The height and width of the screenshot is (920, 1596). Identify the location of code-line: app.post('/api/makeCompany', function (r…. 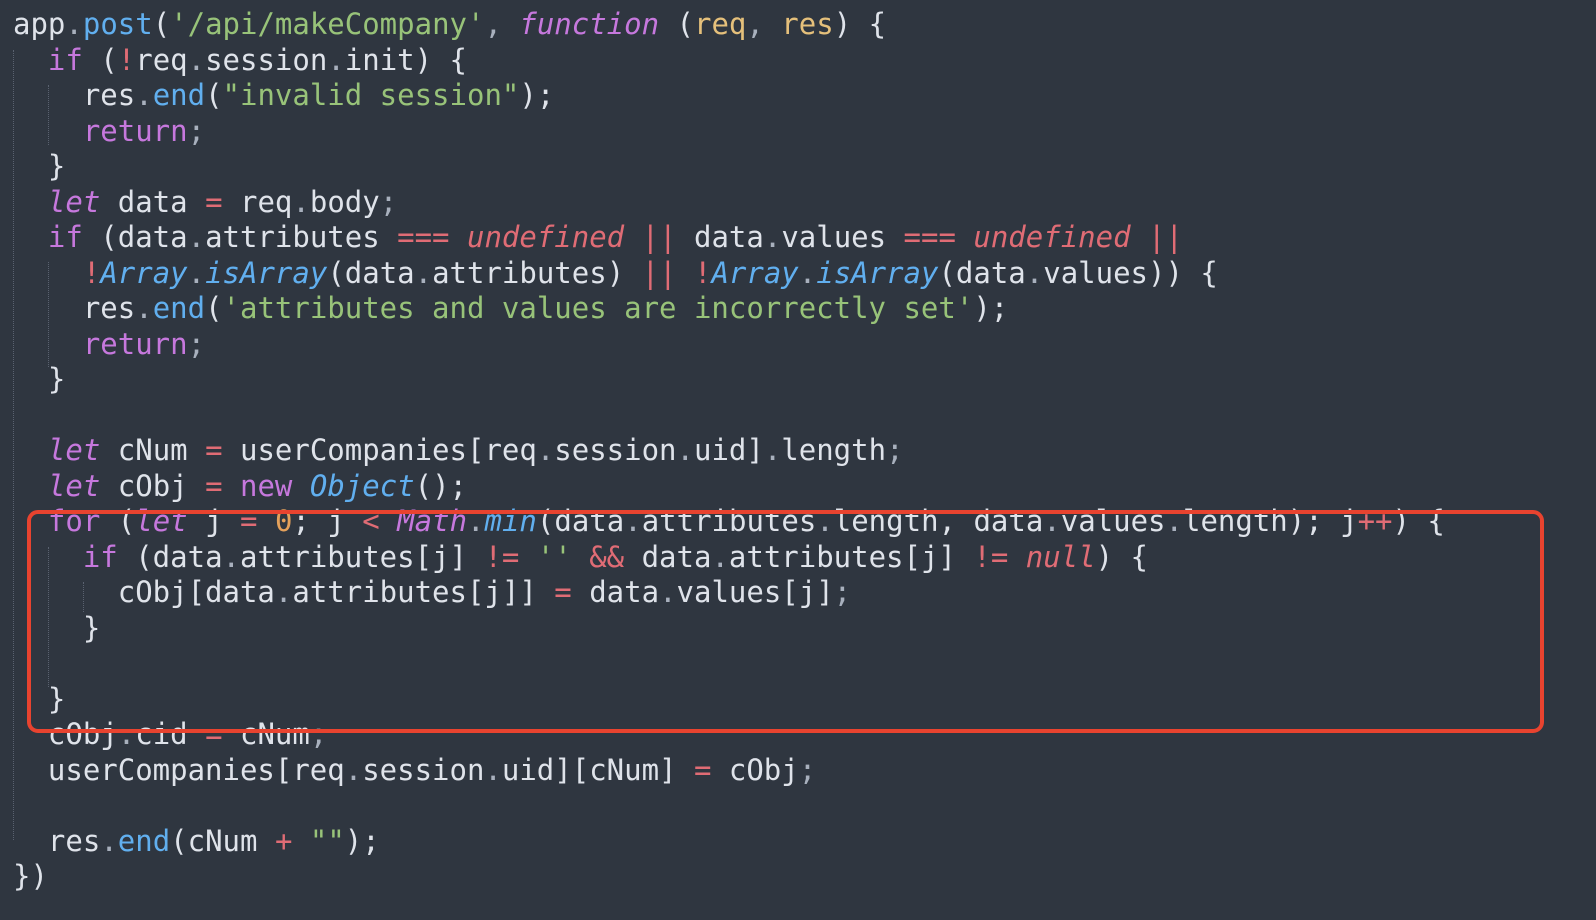
(729, 25).